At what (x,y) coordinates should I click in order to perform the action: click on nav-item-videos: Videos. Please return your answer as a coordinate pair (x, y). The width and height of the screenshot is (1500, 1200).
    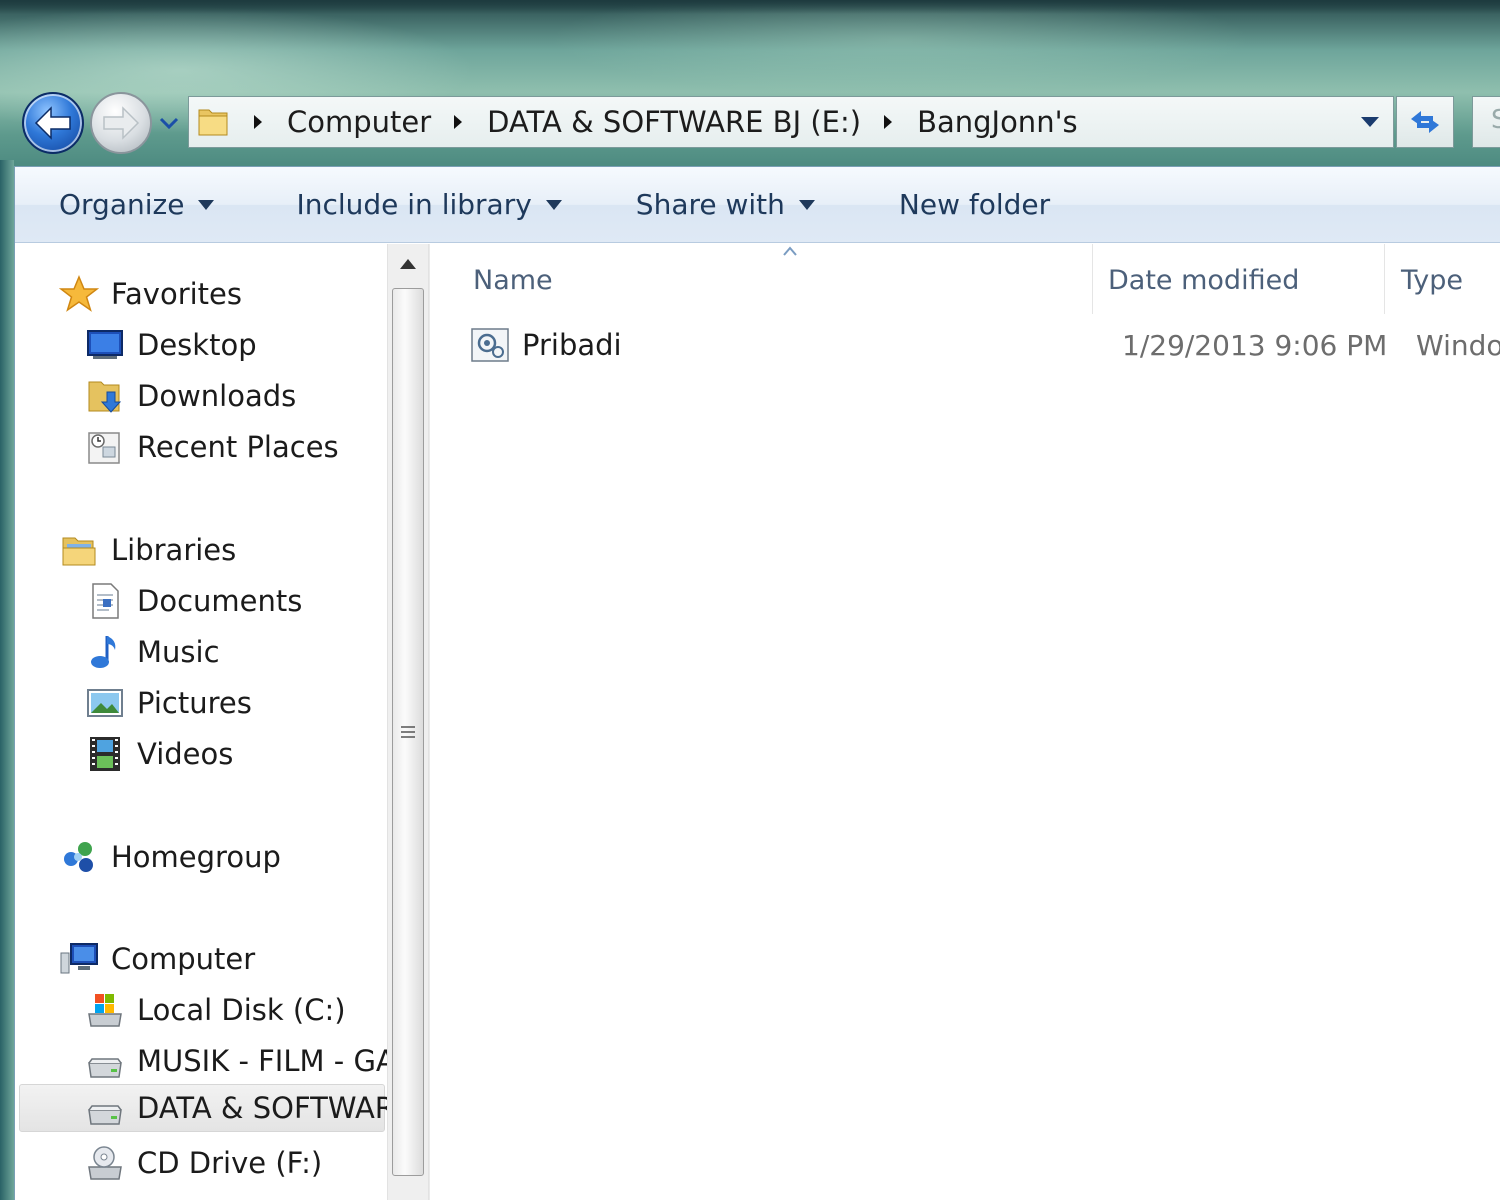
    Looking at the image, I should click on (159, 754).